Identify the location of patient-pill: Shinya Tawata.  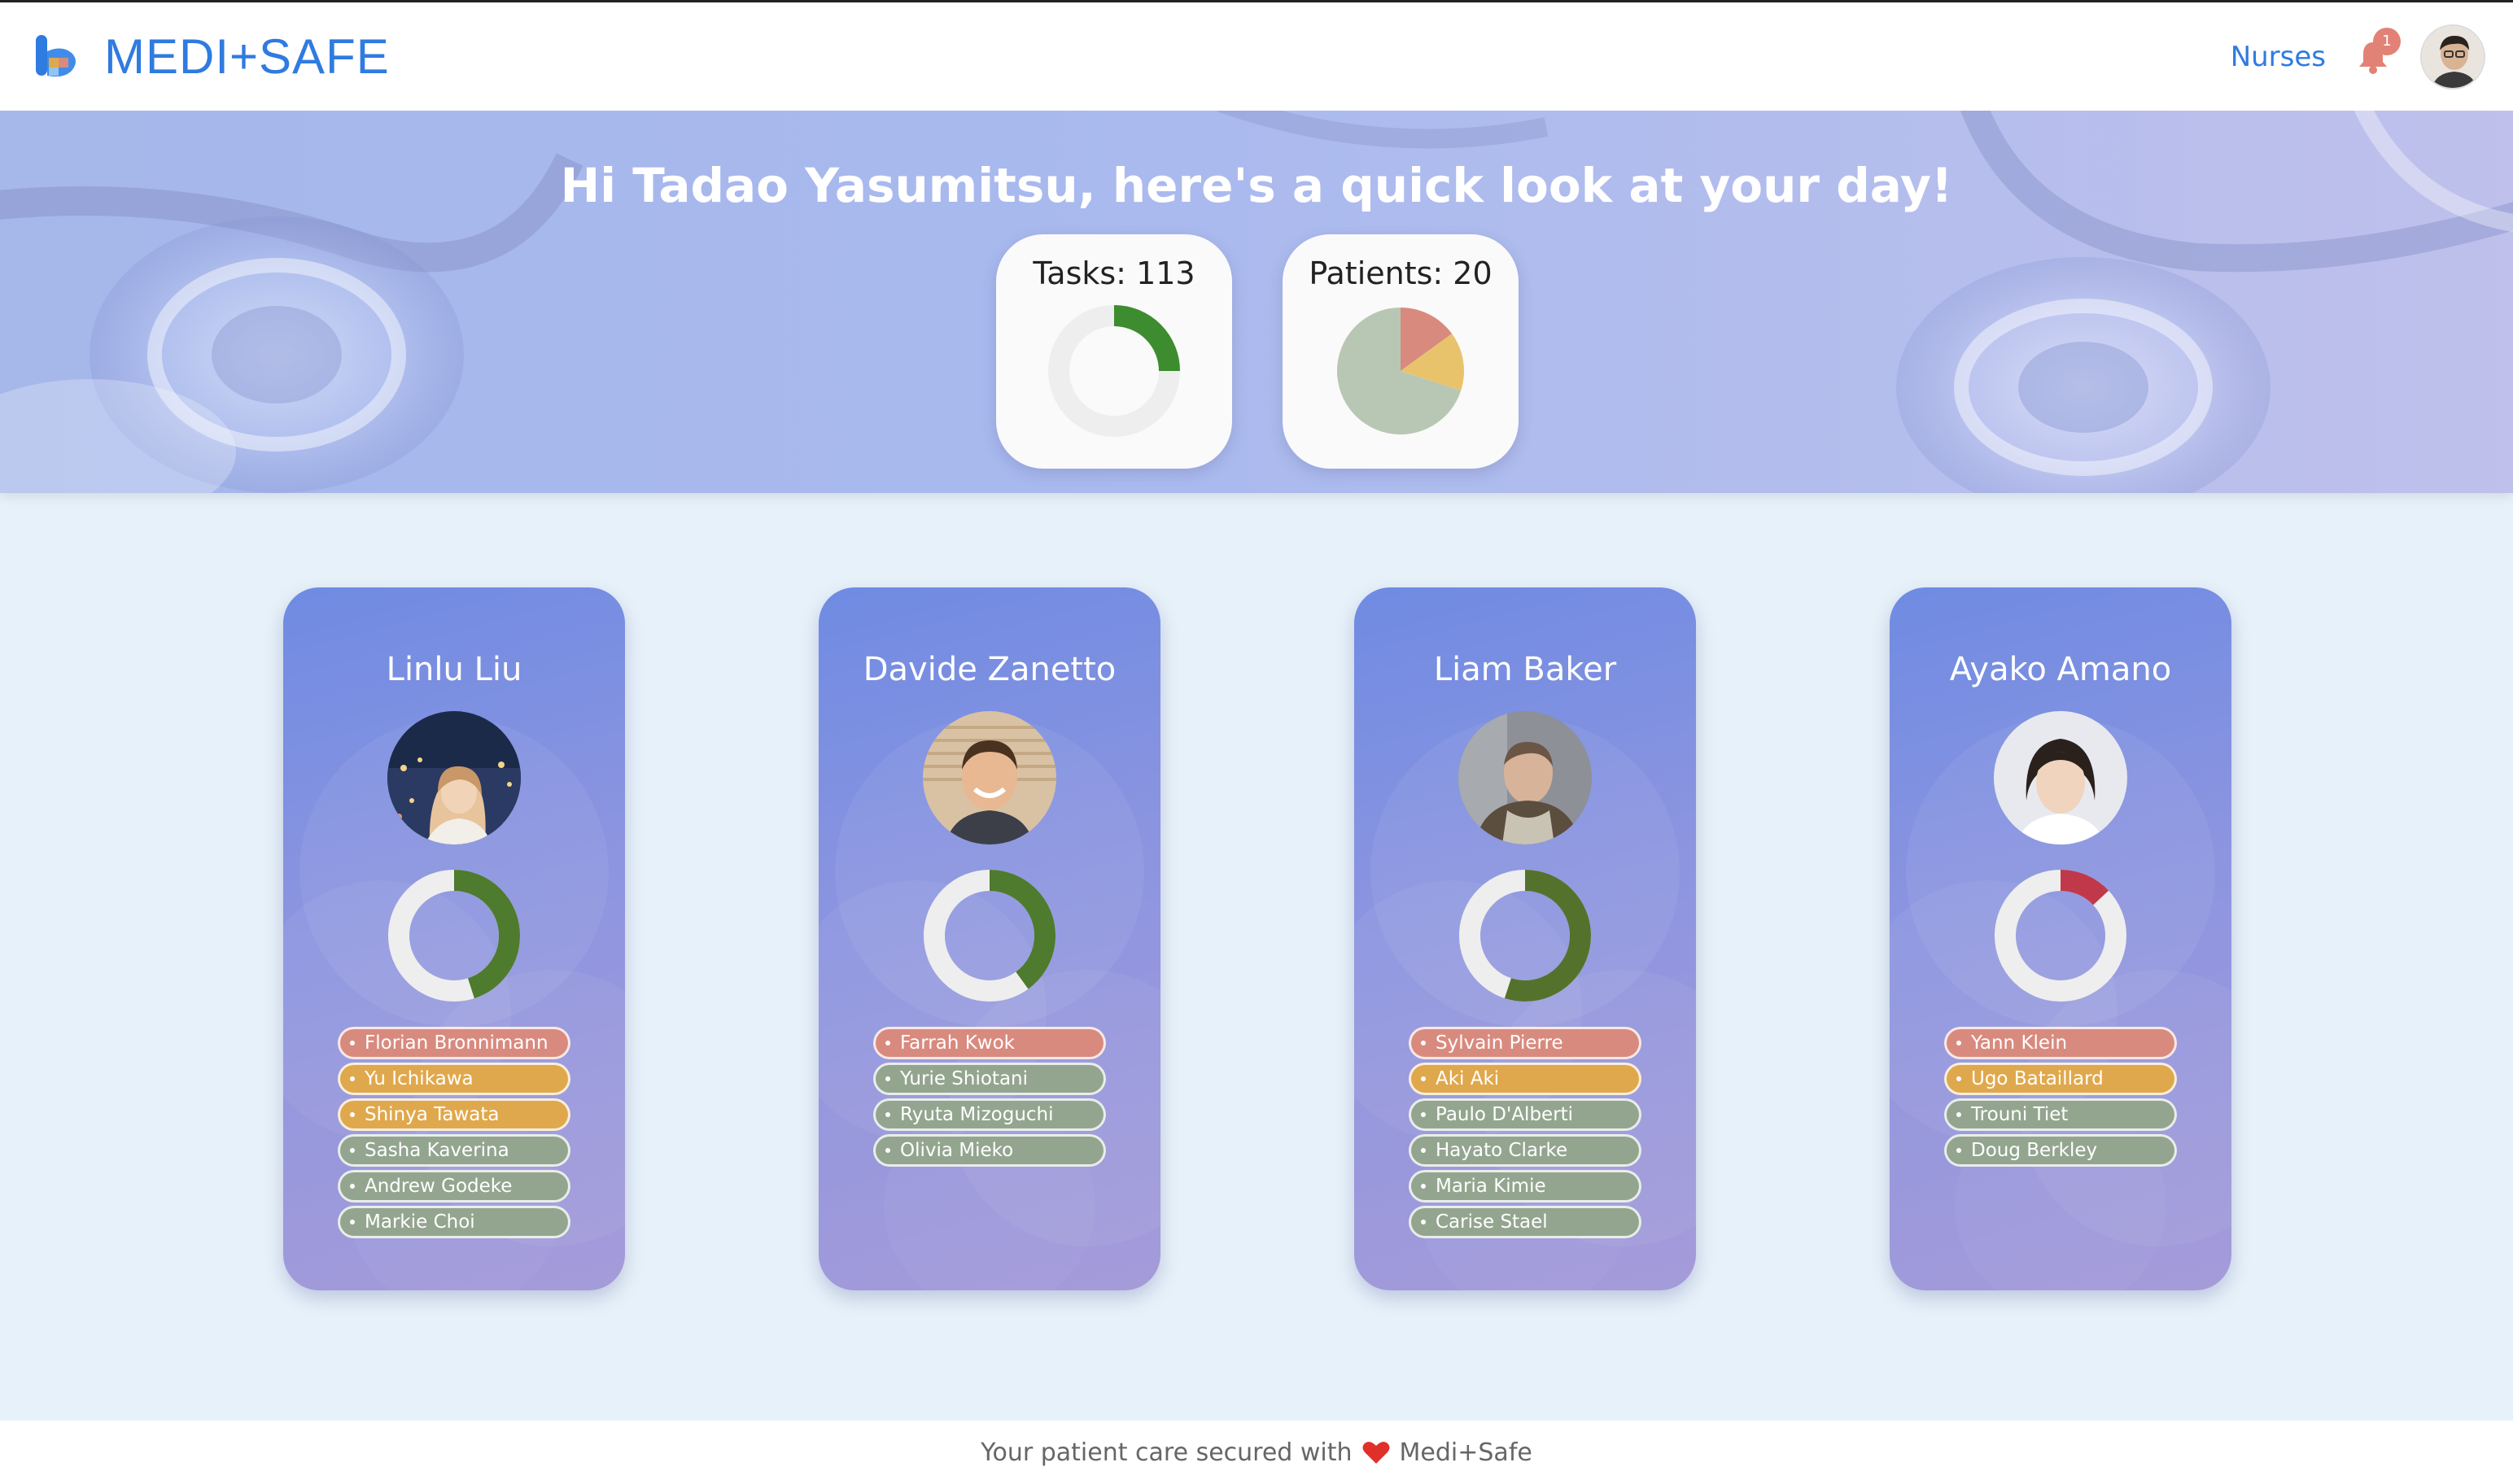
(454, 1114).